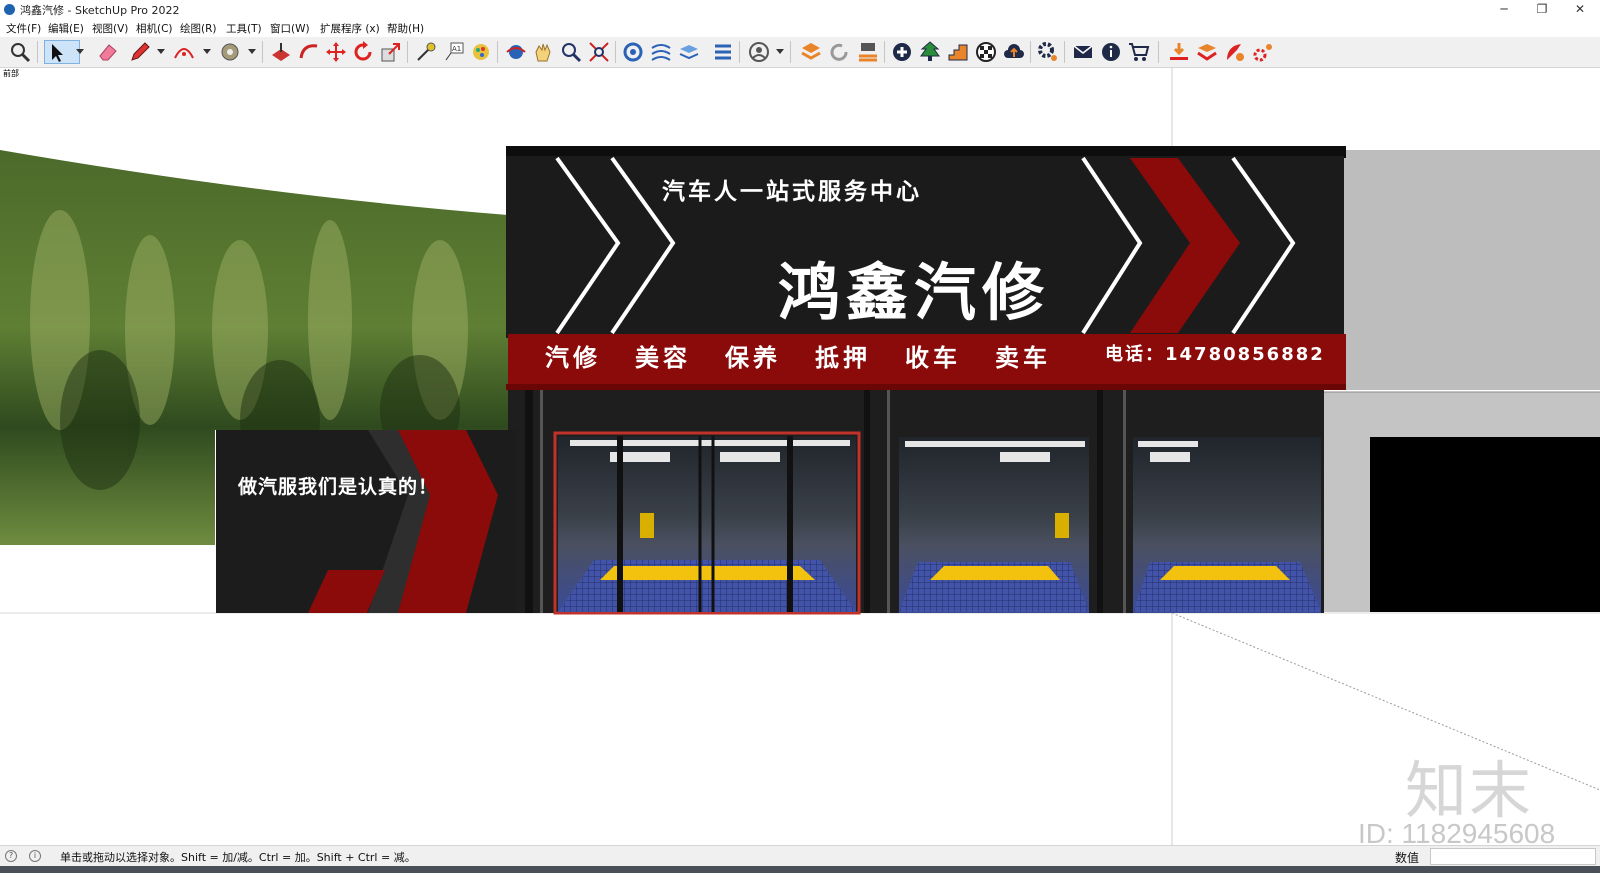 The height and width of the screenshot is (873, 1600). Describe the element at coordinates (336, 52) in the screenshot. I see `move-icon` at that location.